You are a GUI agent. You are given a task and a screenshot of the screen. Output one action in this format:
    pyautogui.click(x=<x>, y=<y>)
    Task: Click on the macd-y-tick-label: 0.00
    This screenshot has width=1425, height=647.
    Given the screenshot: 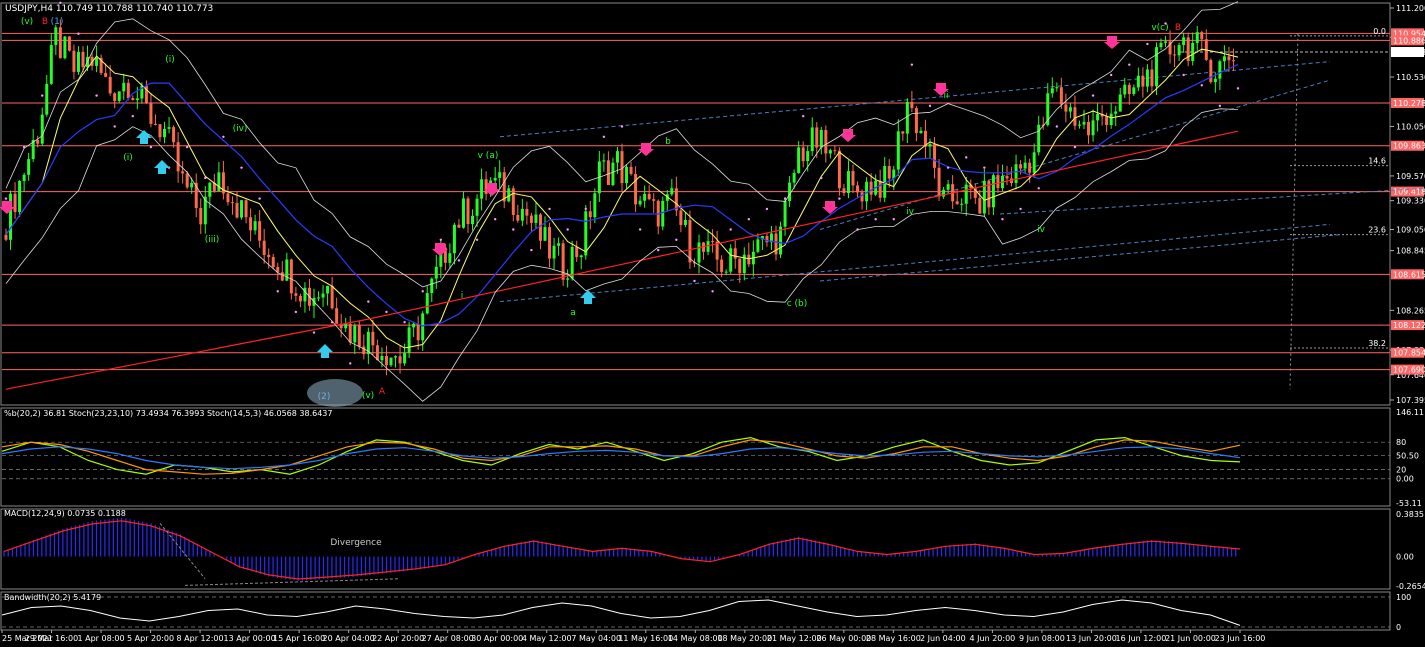 What is the action you would take?
    pyautogui.click(x=1405, y=557)
    